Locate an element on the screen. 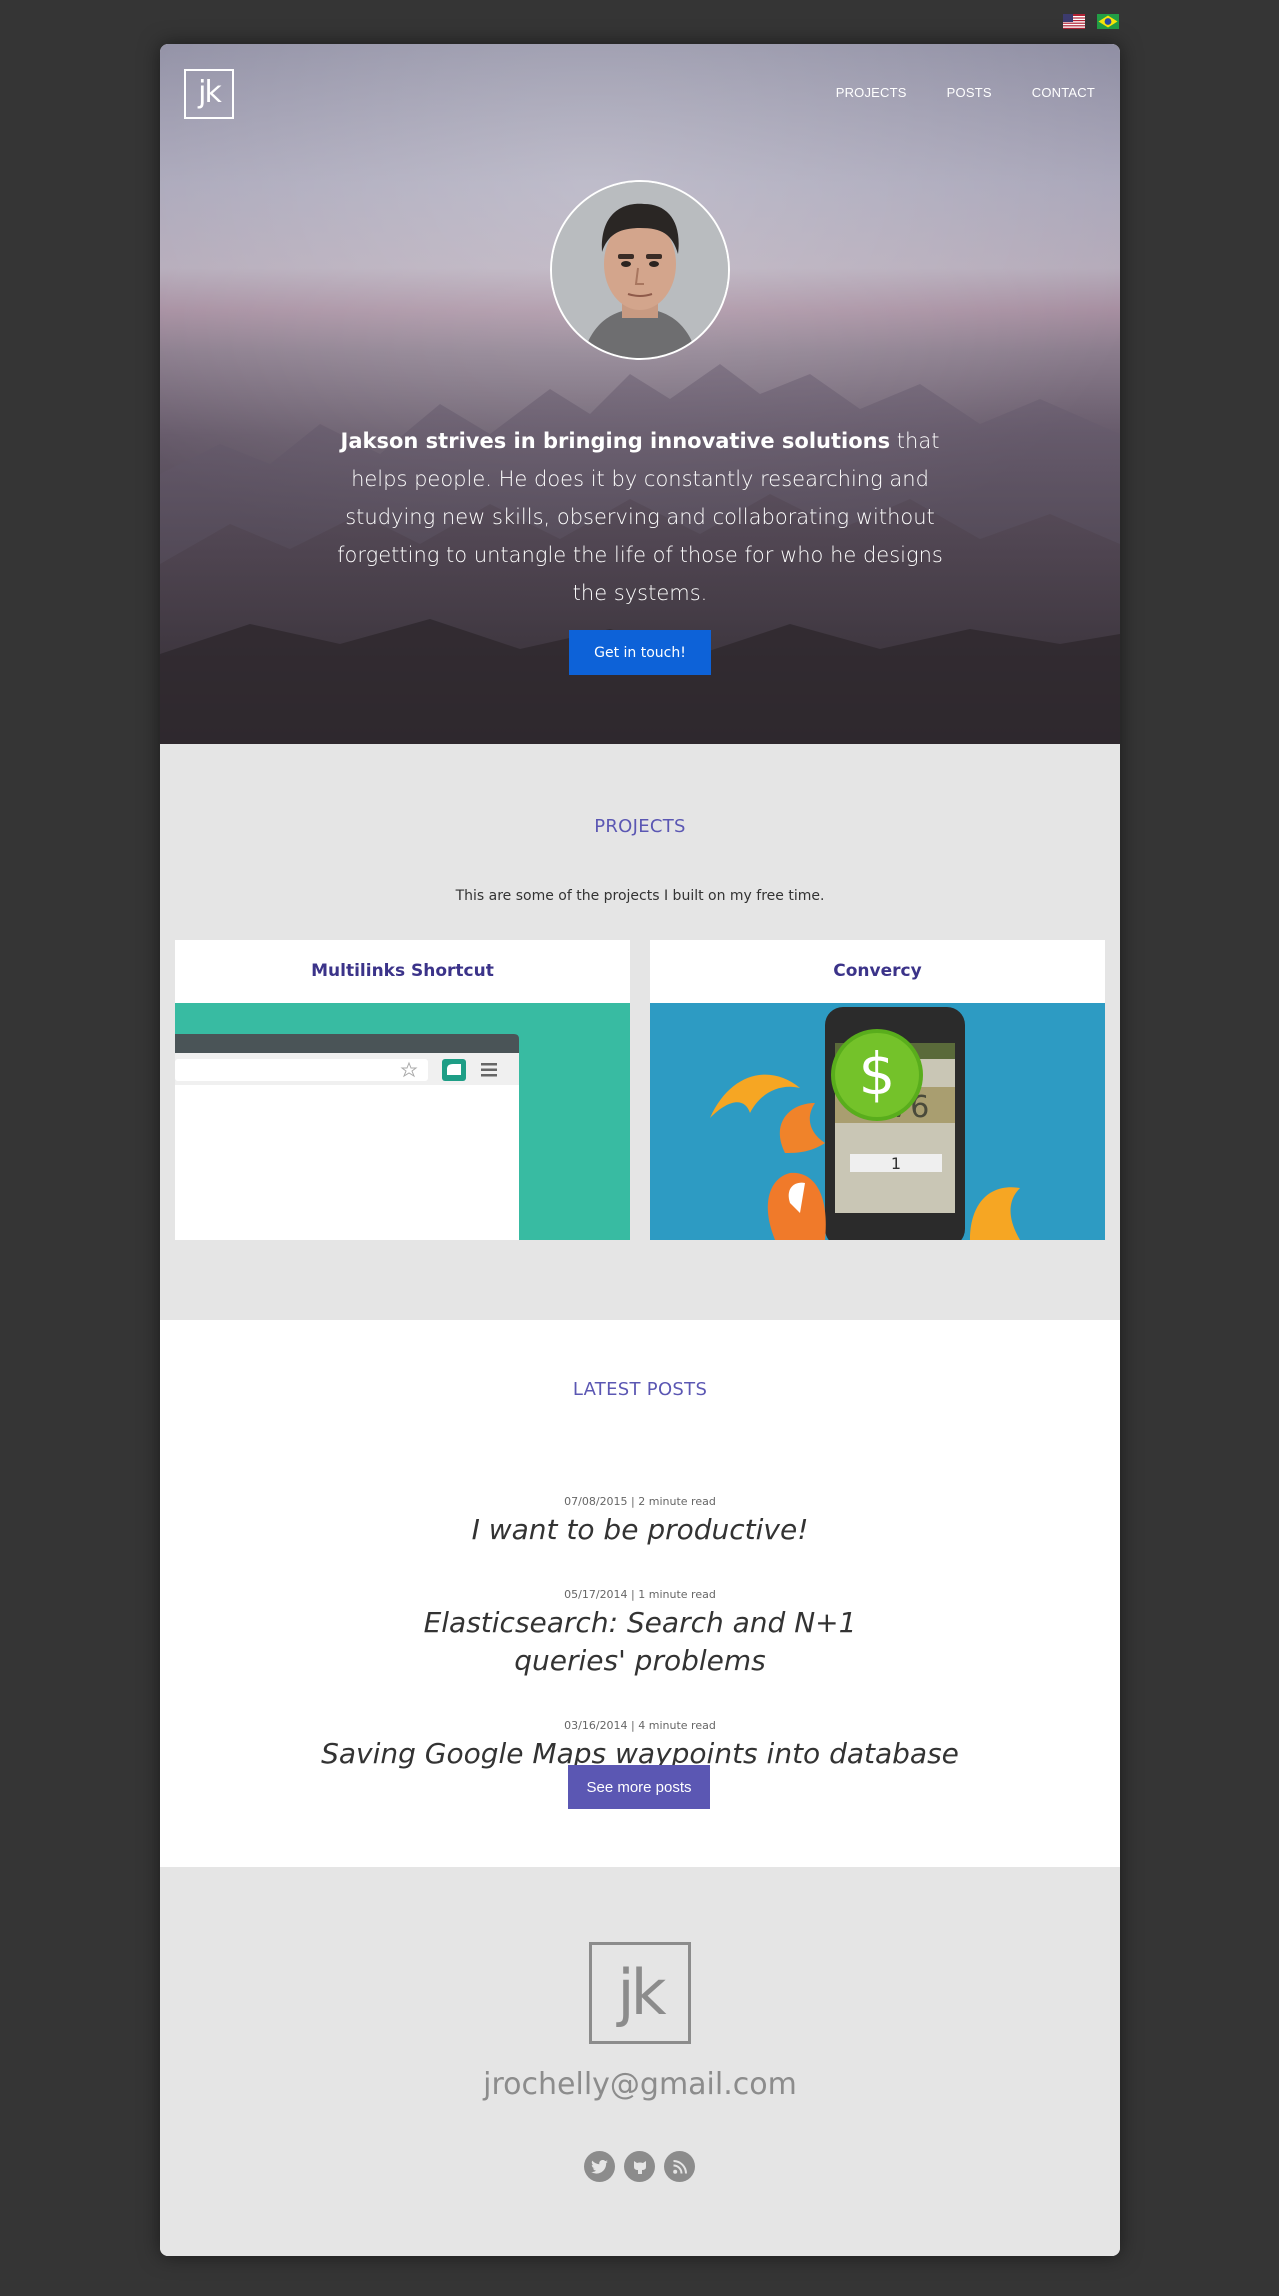 The height and width of the screenshot is (2296, 1279). main-nav: PROJECTS POSTS CONTACT is located at coordinates (945, 92).